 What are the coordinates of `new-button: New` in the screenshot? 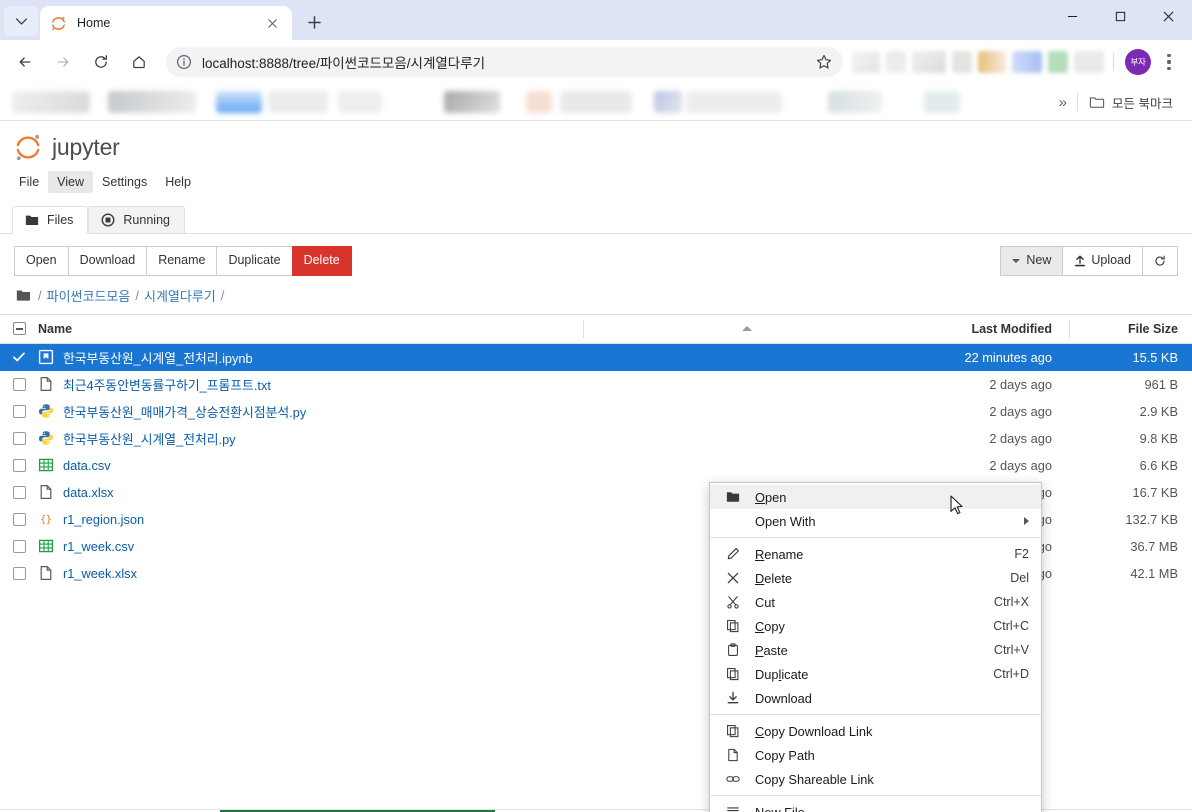 It's located at (1032, 261).